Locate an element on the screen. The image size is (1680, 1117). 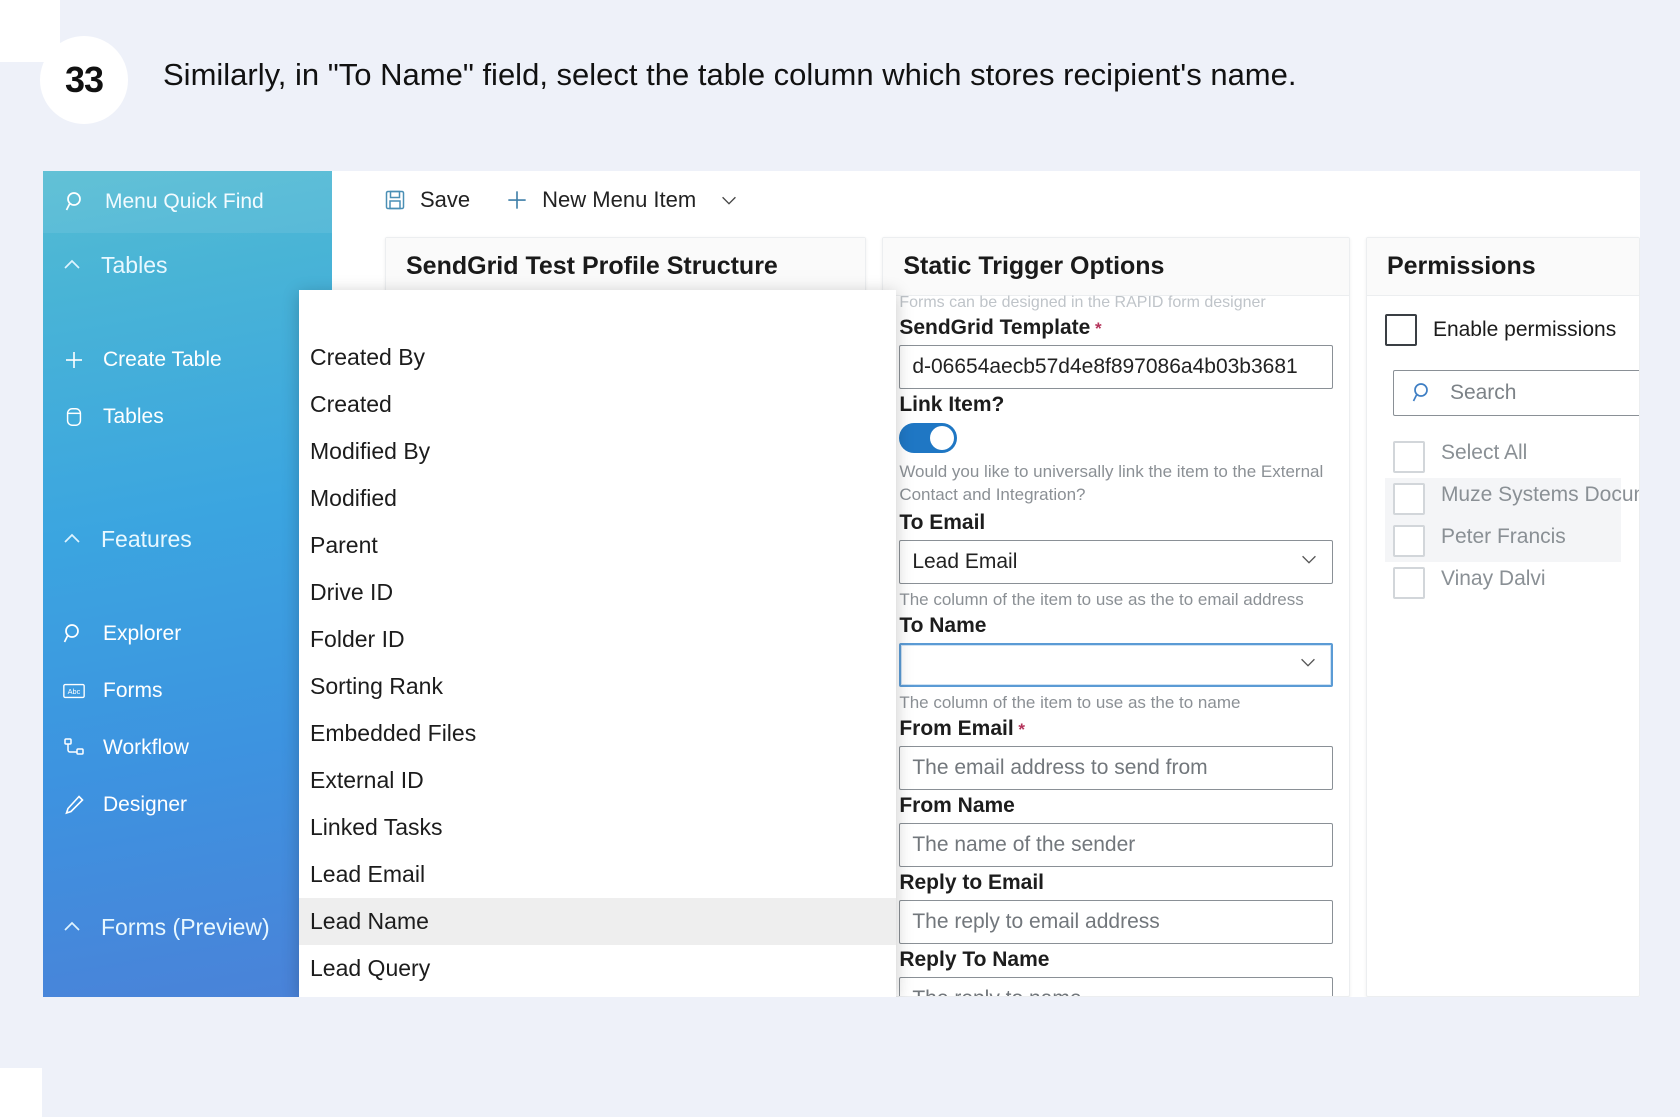
sidebar-item-label: Explorer is located at coordinates (142, 633).